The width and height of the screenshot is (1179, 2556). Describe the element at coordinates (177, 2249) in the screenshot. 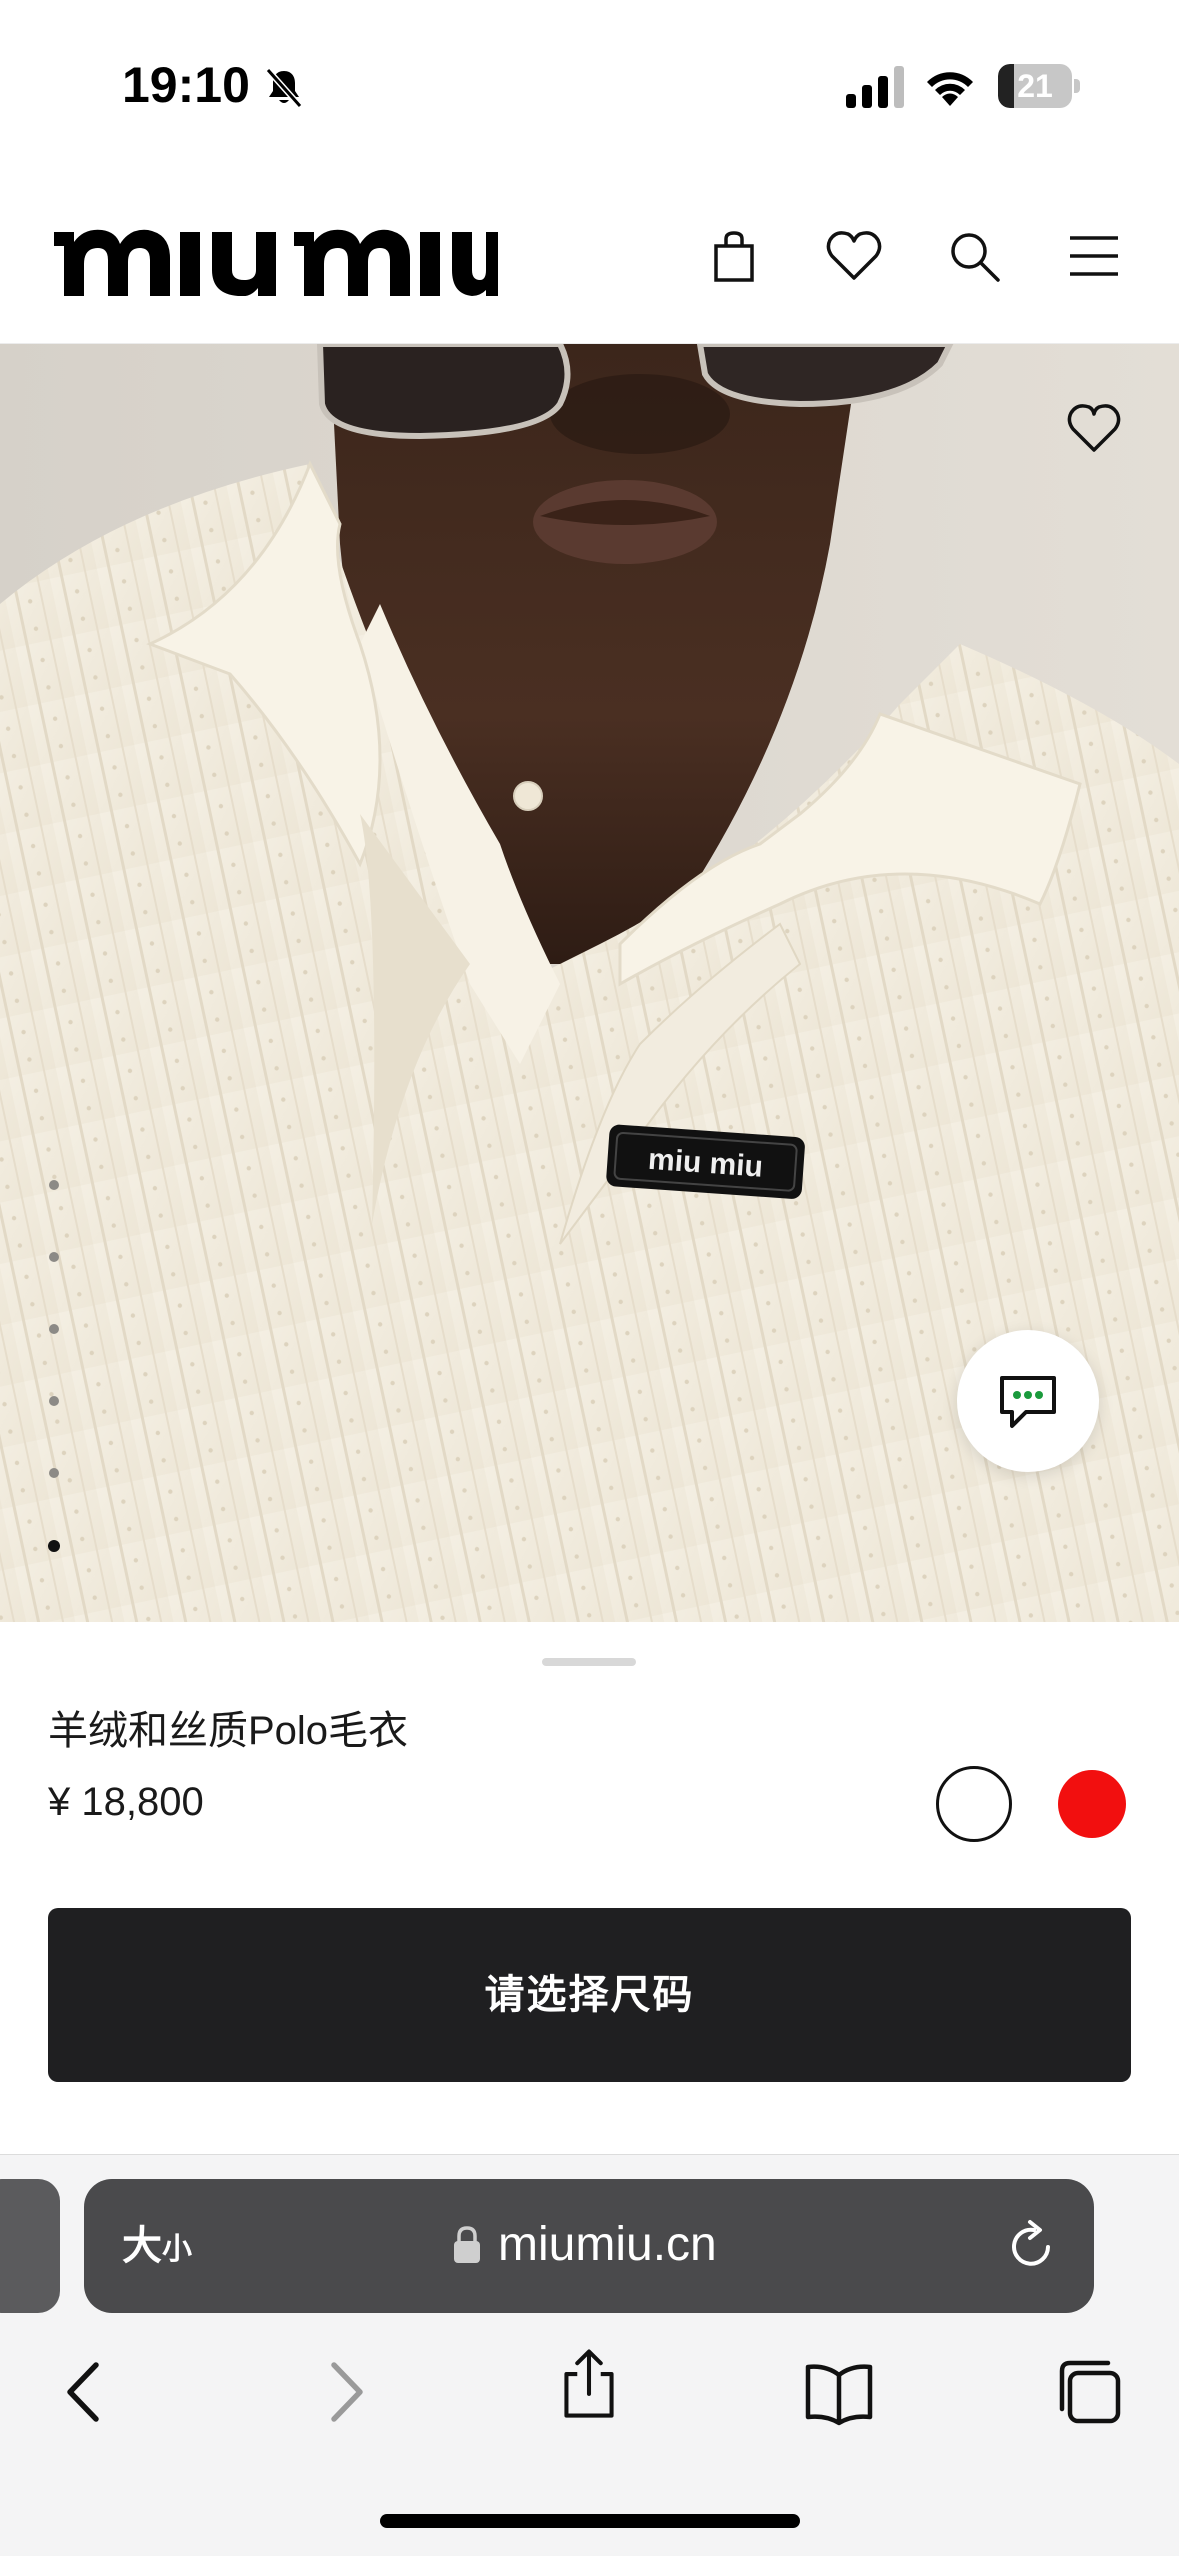

I see `text-size-label-small: 小` at that location.